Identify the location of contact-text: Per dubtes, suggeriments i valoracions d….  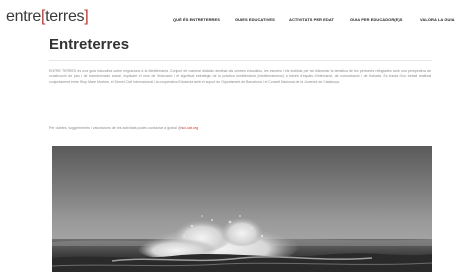
(115, 128).